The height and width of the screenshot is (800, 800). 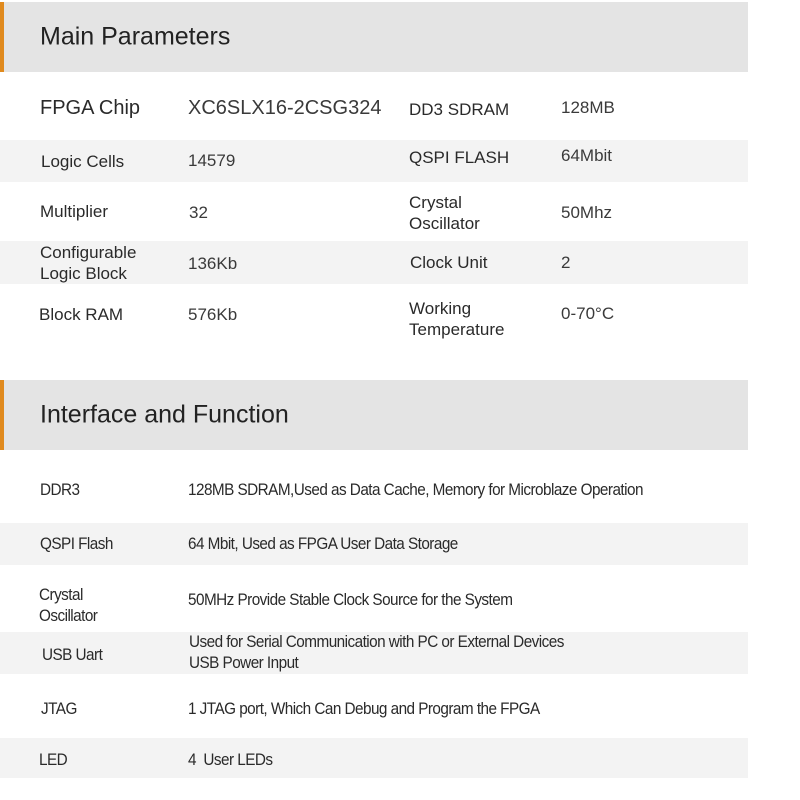 What do you see at coordinates (587, 155) in the screenshot?
I see `param-value: 64Mbit` at bounding box center [587, 155].